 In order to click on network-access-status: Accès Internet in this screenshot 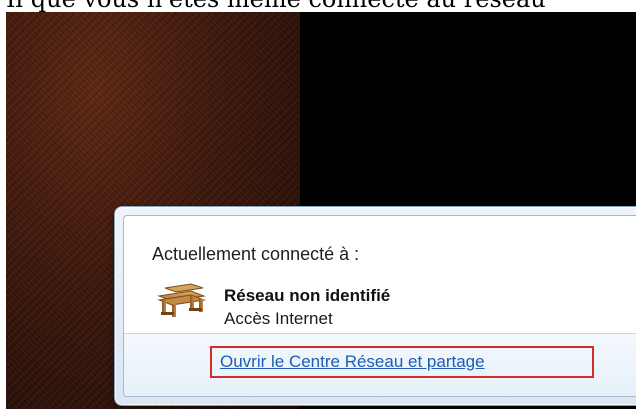, I will do `click(278, 318)`.